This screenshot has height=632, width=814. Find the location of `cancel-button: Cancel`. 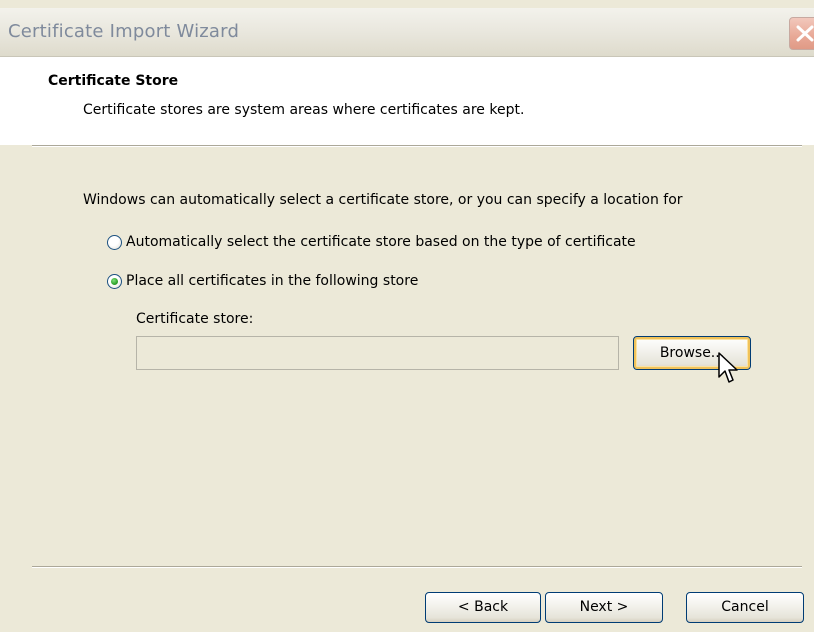

cancel-button: Cancel is located at coordinates (745, 607).